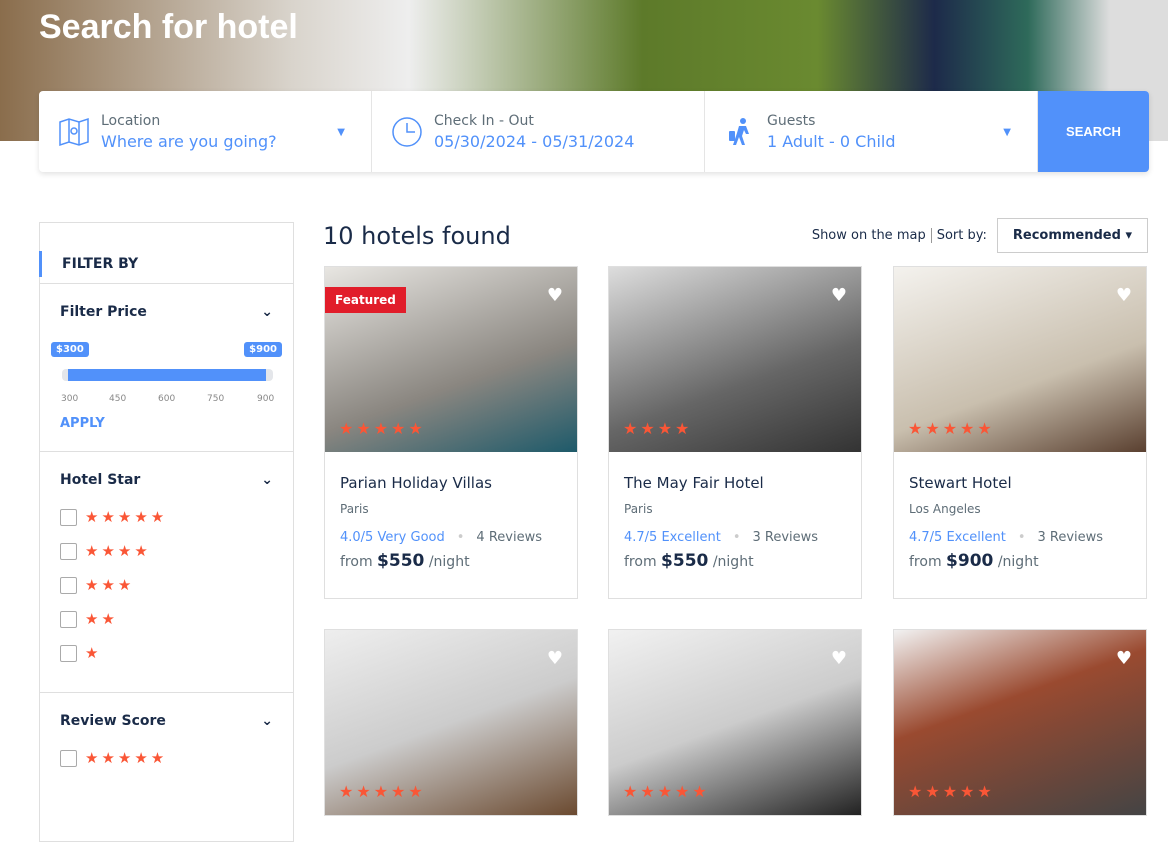 The height and width of the screenshot is (842, 1168). What do you see at coordinates (166, 619) in the screenshot?
I see `star-option: ★★` at bounding box center [166, 619].